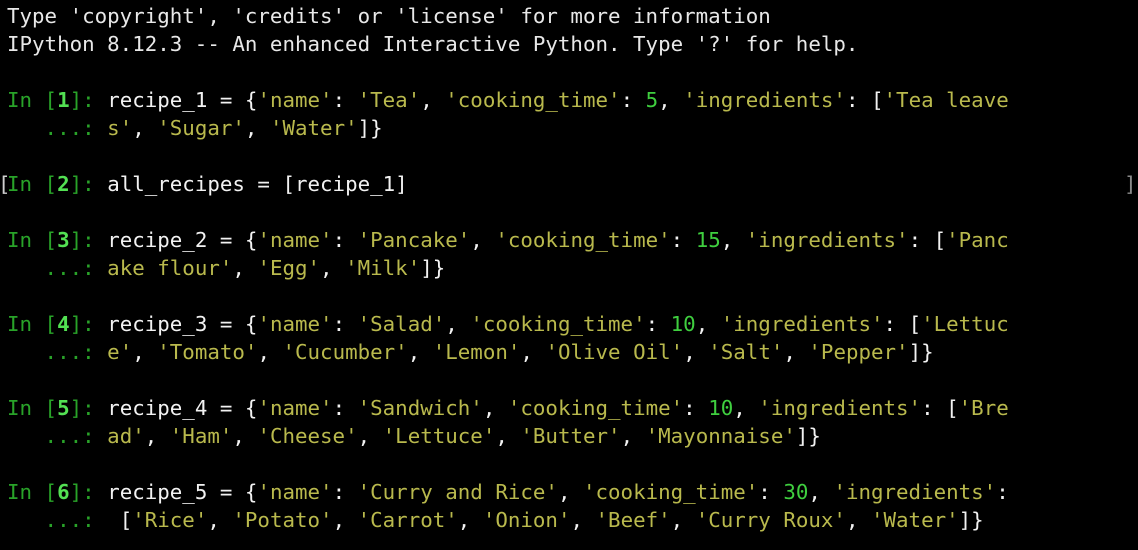 The image size is (1138, 550). What do you see at coordinates (420, 408) in the screenshot?
I see `string-literal: 'Sandwich'` at bounding box center [420, 408].